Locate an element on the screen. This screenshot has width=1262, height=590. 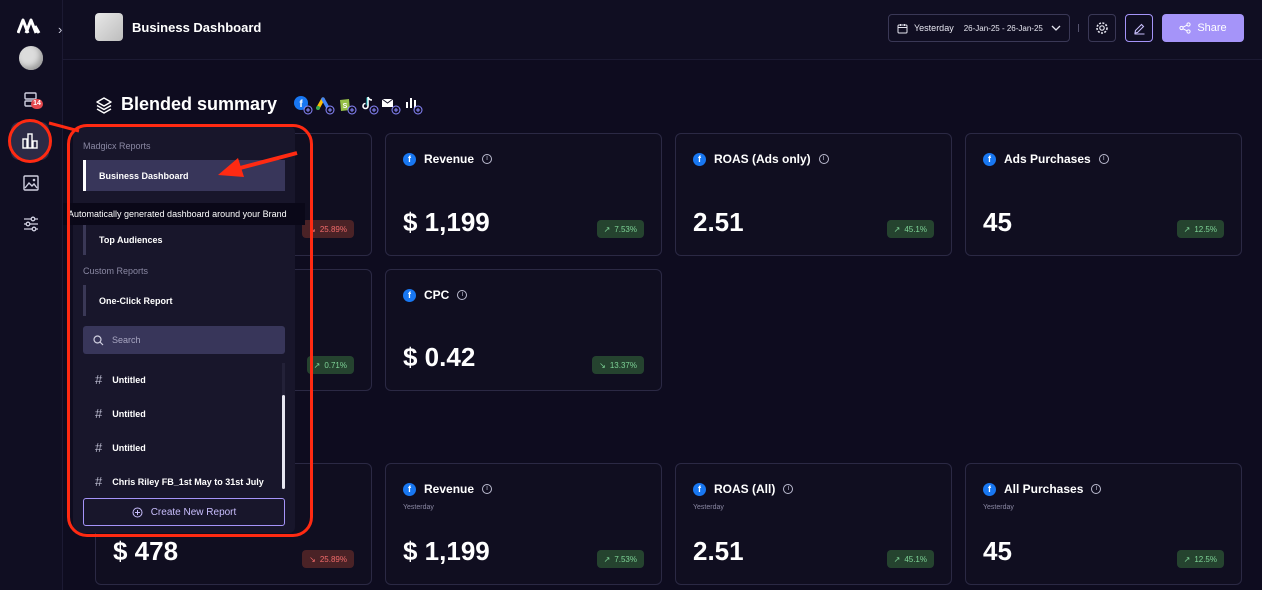
data-source-icons: f S is located at coordinates (358, 105).